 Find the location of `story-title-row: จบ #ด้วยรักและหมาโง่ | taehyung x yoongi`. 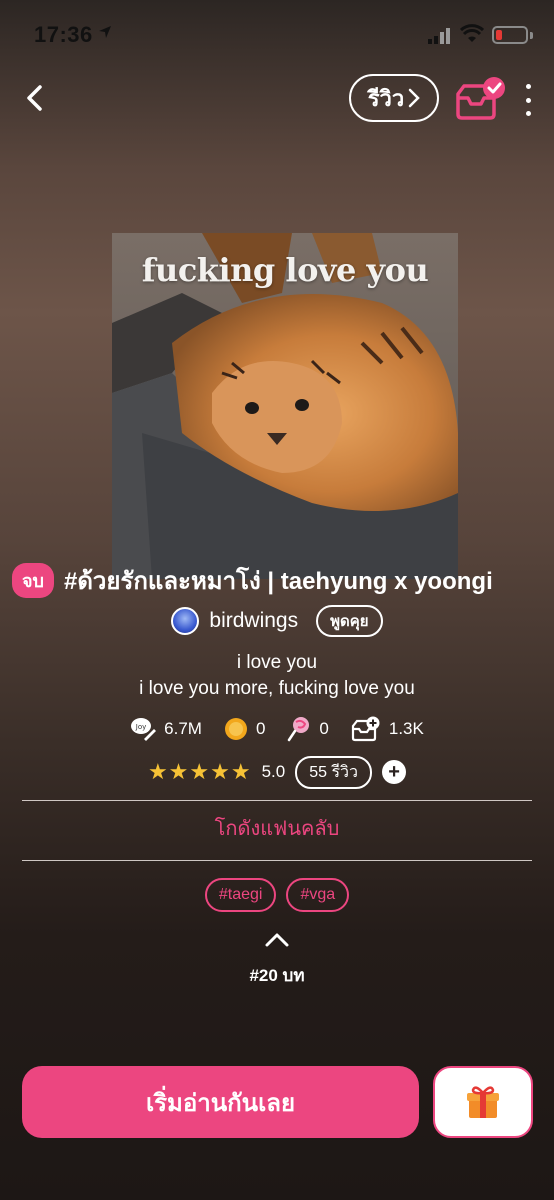

story-title-row: จบ #ด้วยรักและหมาโง่ | taehyung x yoongi is located at coordinates (282, 580).